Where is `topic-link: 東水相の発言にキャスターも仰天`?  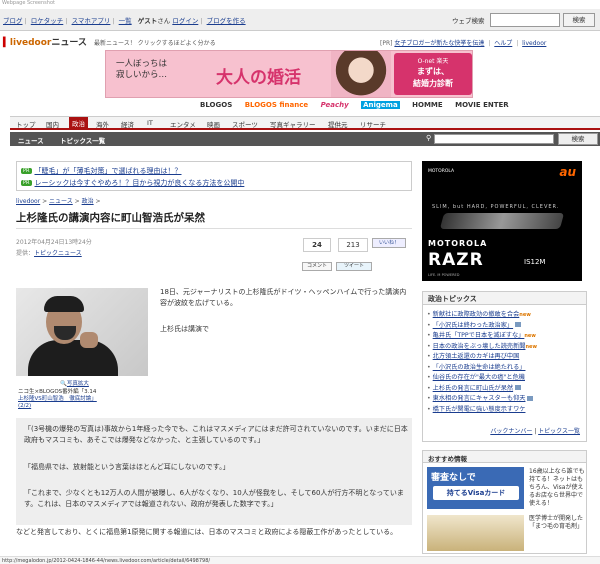 topic-link: 東水相の発言にキャスターも仰天 is located at coordinates (479, 398).